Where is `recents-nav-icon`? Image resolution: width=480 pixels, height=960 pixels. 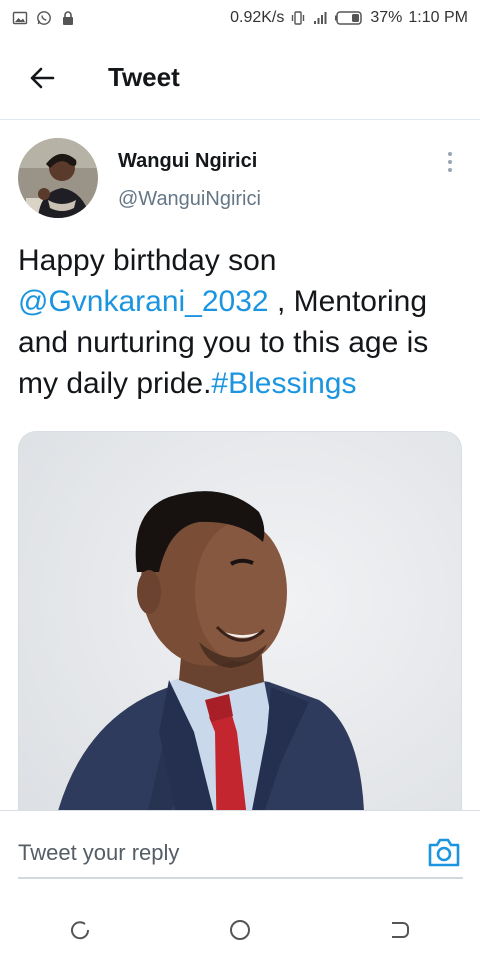
recents-nav-icon is located at coordinates (400, 930).